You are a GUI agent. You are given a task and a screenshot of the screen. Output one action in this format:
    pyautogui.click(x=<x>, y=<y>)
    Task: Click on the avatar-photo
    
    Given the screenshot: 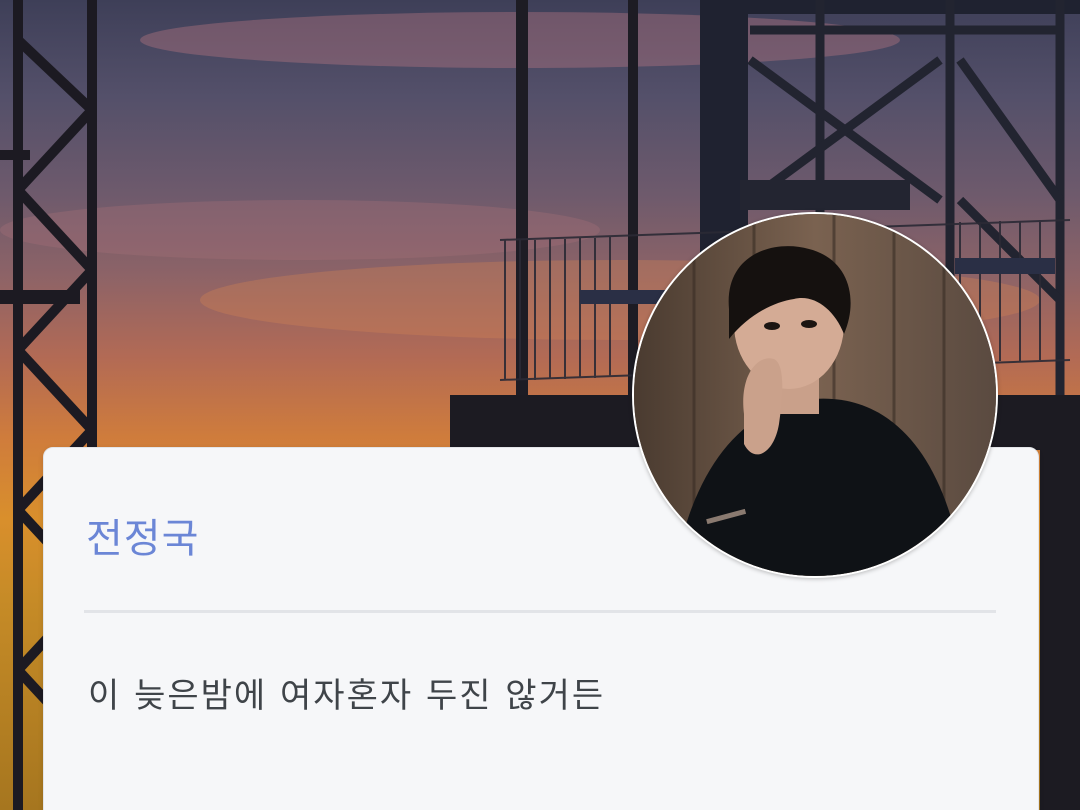 What is the action you would take?
    pyautogui.click(x=815, y=395)
    